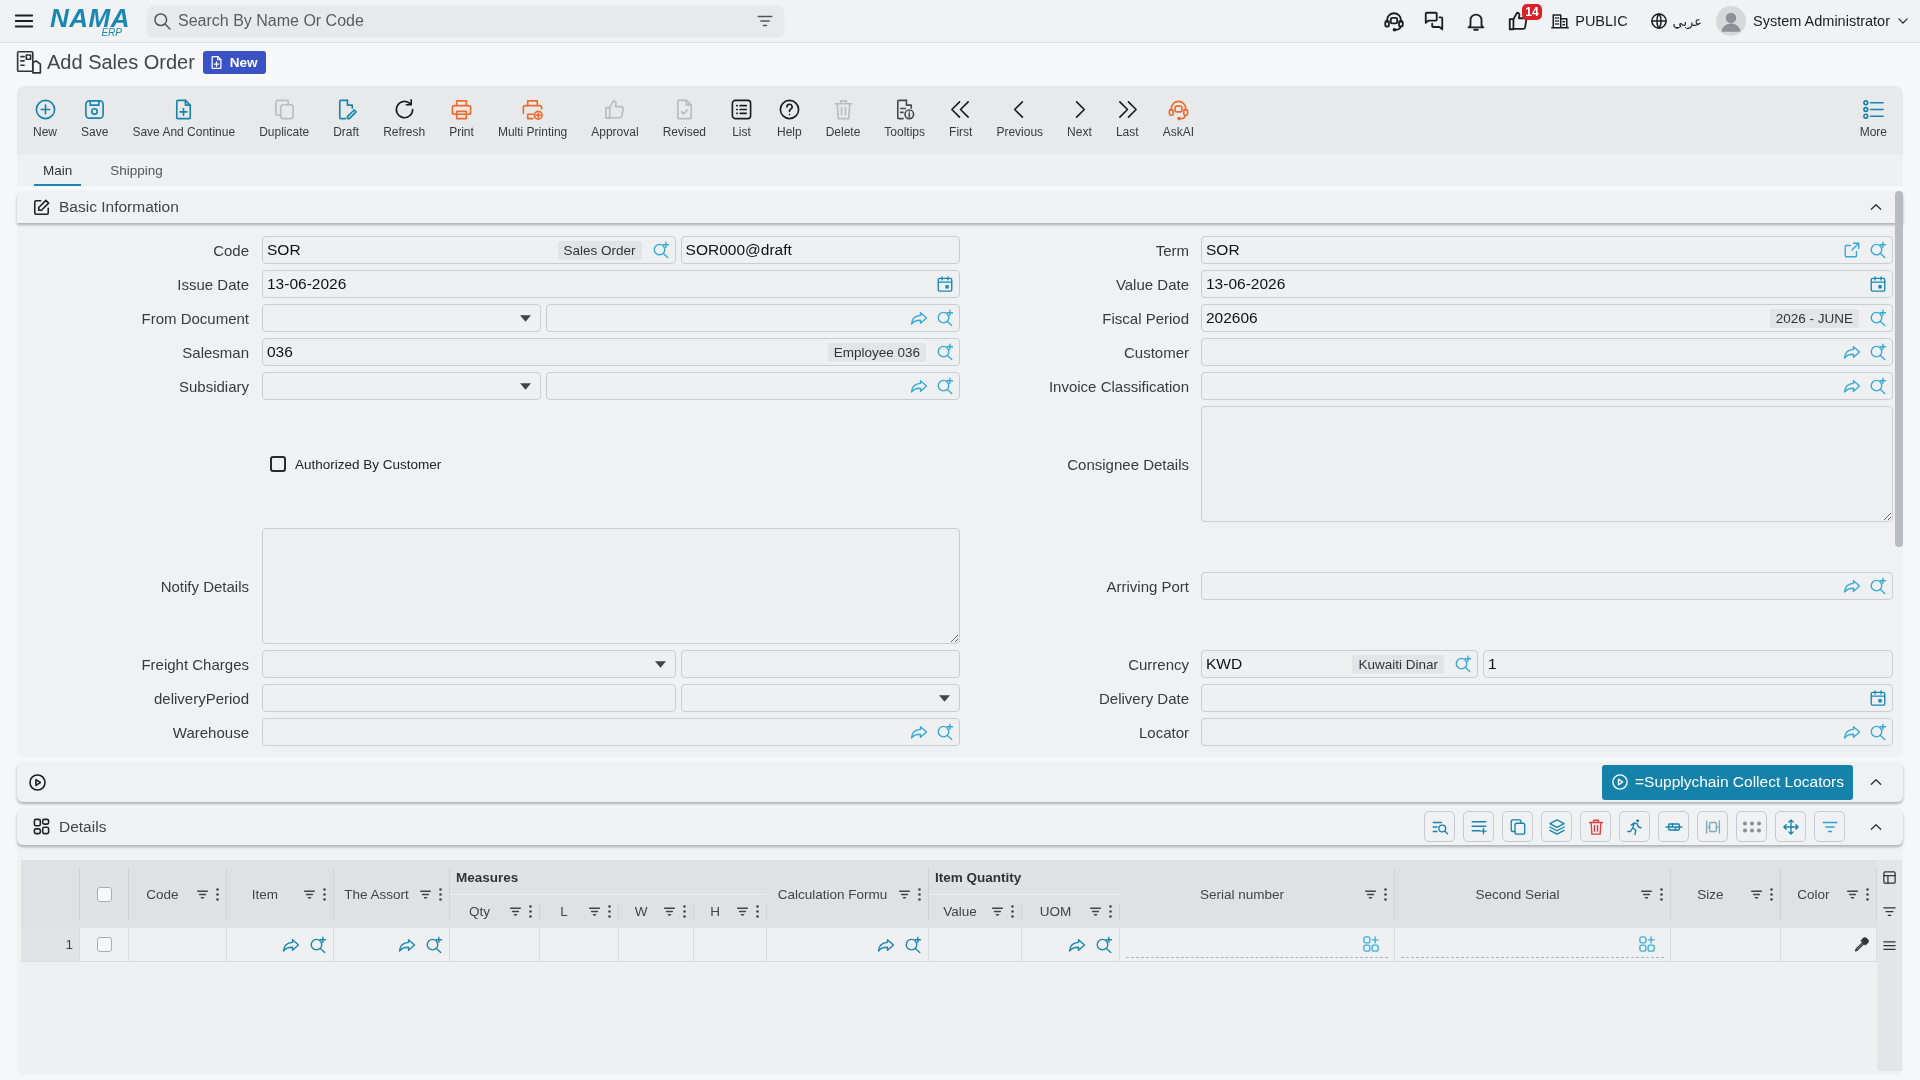 The height and width of the screenshot is (1080, 1920). What do you see at coordinates (278, 464) in the screenshot?
I see `checkbox` at bounding box center [278, 464].